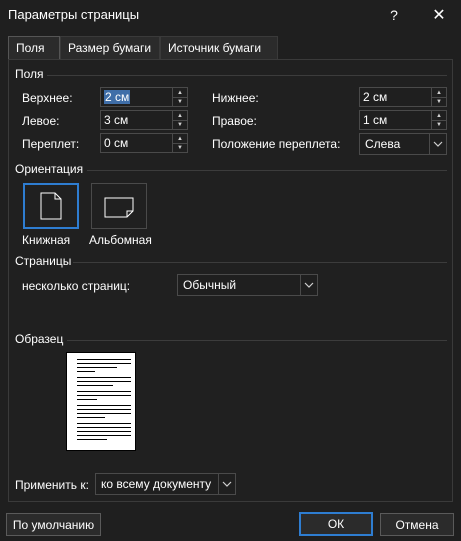 This screenshot has width=461, height=541. Describe the element at coordinates (49, 169) in the screenshot. I see `orientation-section-title: Ориентация` at that location.